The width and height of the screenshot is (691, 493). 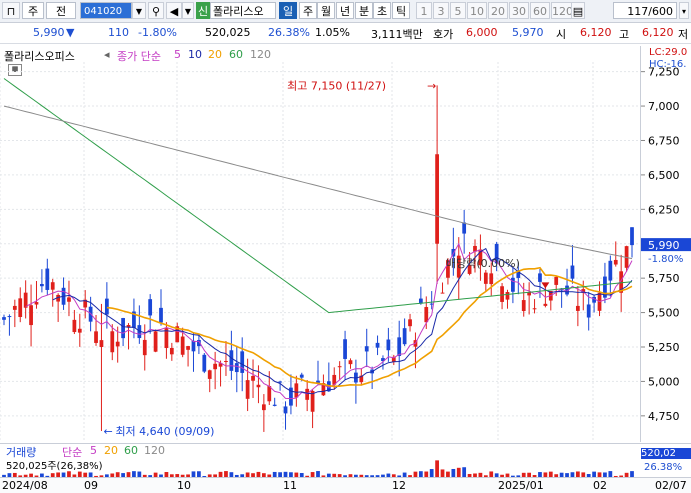 What do you see at coordinates (177, 54) in the screenshot?
I see `legend-ma-5: 5` at bounding box center [177, 54].